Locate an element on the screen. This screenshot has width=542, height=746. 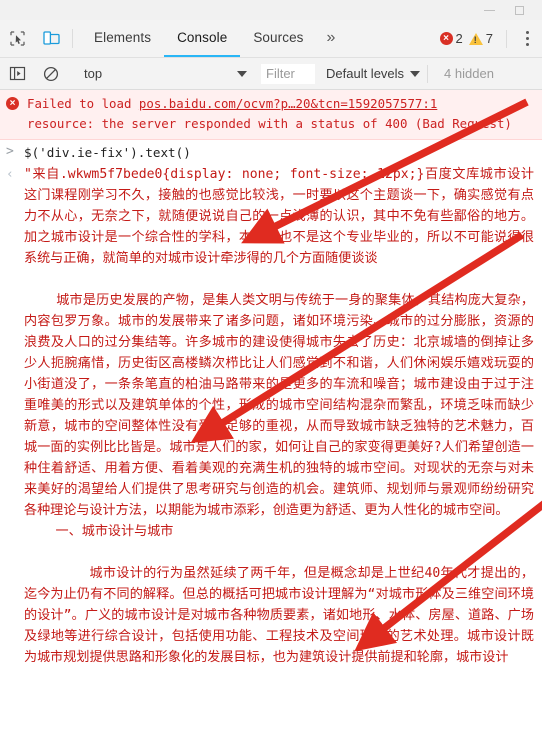
maximize-icon is located at coordinates (519, 10).